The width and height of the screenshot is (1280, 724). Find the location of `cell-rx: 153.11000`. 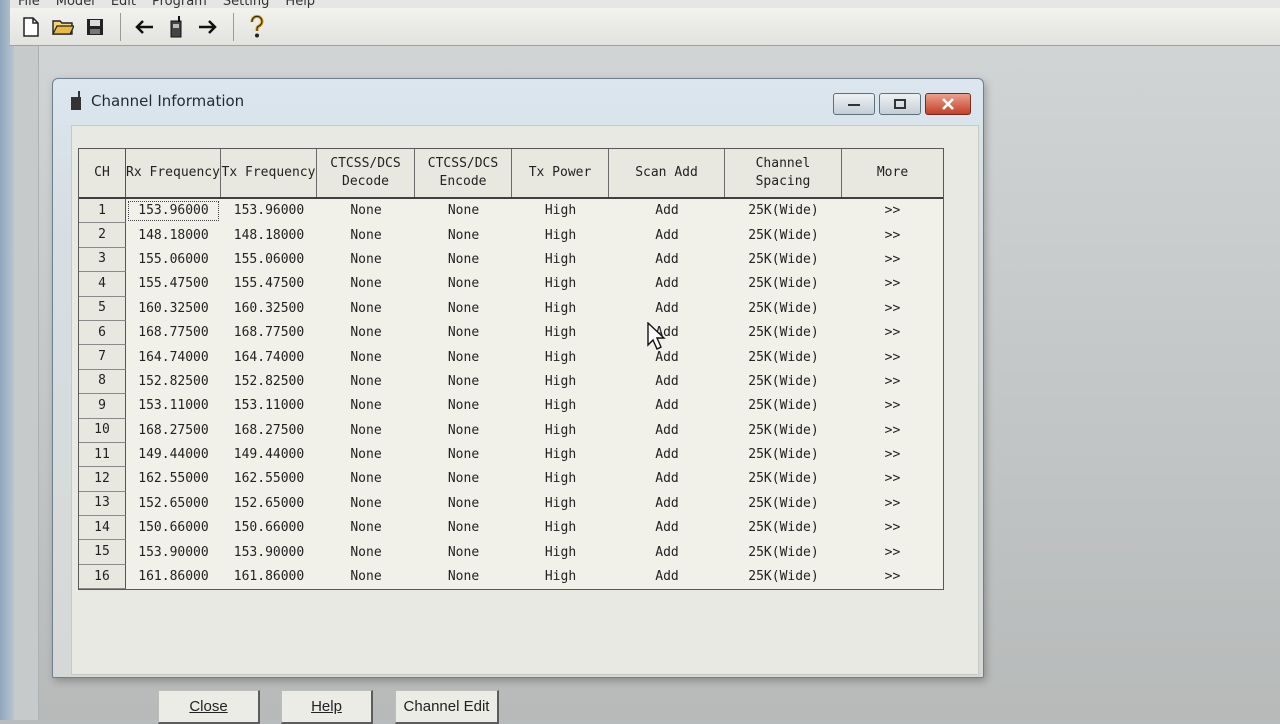

cell-rx: 153.11000 is located at coordinates (173, 406).